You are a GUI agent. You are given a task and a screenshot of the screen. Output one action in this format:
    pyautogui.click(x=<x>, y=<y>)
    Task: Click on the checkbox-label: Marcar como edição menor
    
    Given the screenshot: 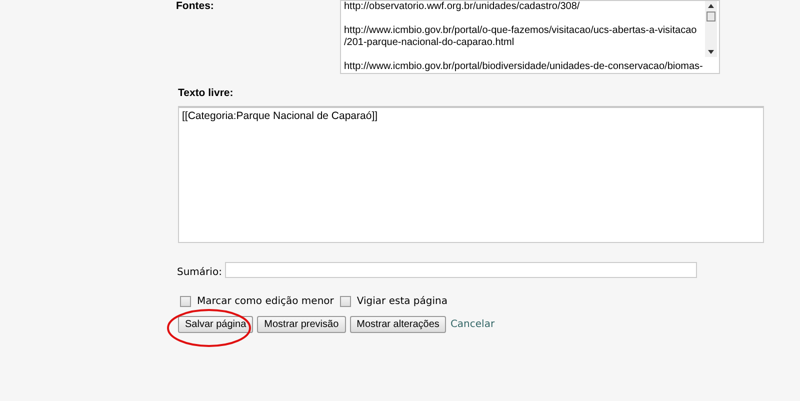 What is the action you would take?
    pyautogui.click(x=265, y=301)
    